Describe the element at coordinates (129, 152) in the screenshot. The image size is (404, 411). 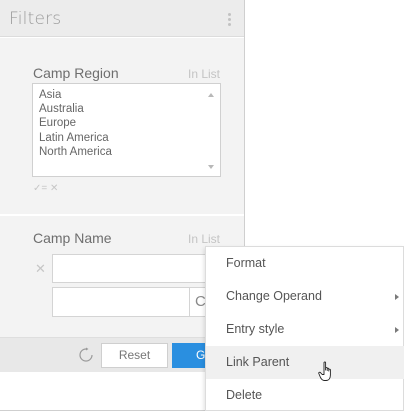
I see `list-item: North America` at that location.